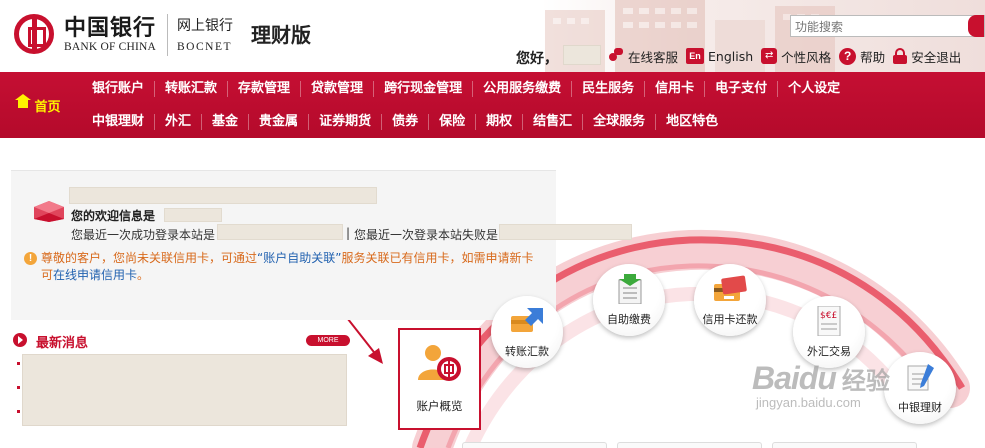 This screenshot has width=985, height=448. What do you see at coordinates (328, 340) in the screenshot?
I see `news-more-button: MORE` at bounding box center [328, 340].